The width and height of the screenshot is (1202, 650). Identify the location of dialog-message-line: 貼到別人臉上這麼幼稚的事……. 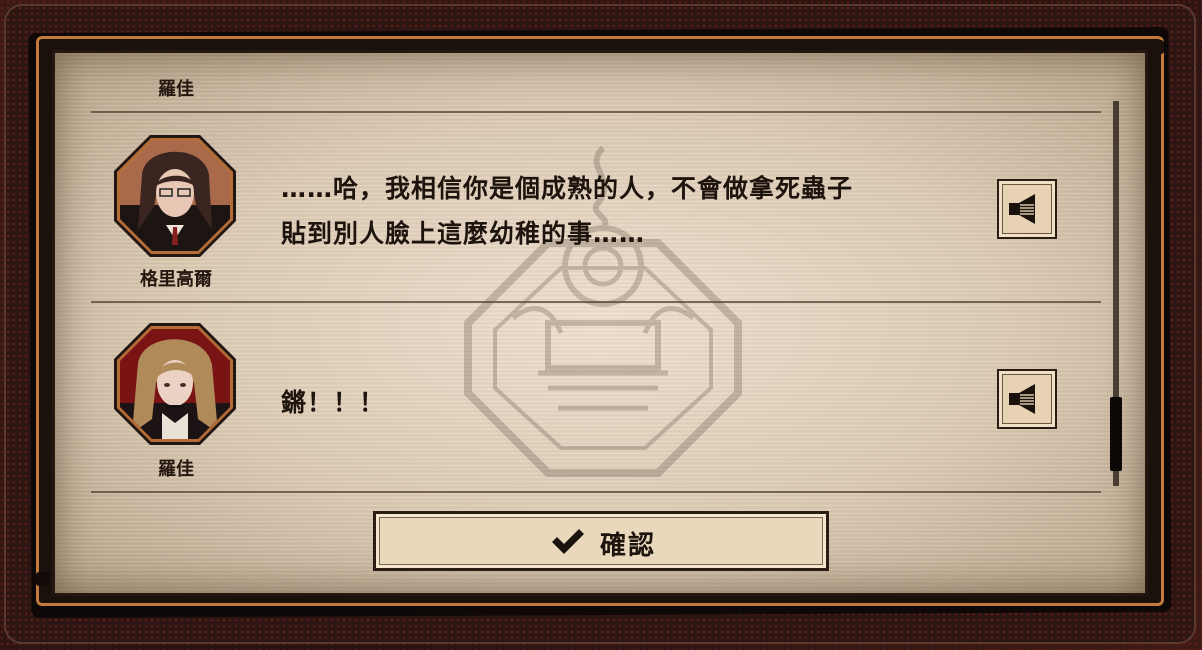
(463, 233).